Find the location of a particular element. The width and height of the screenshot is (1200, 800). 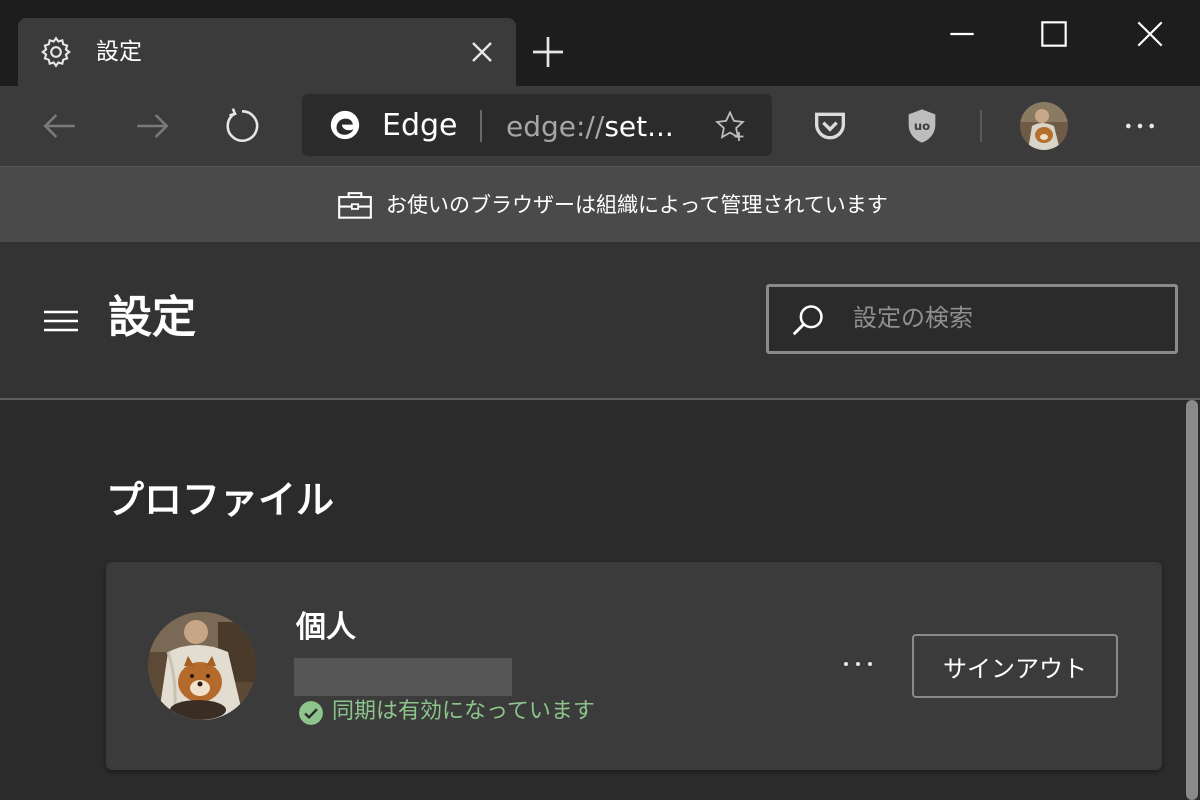

sign-out-button: サインアウト is located at coordinates (1015, 666).